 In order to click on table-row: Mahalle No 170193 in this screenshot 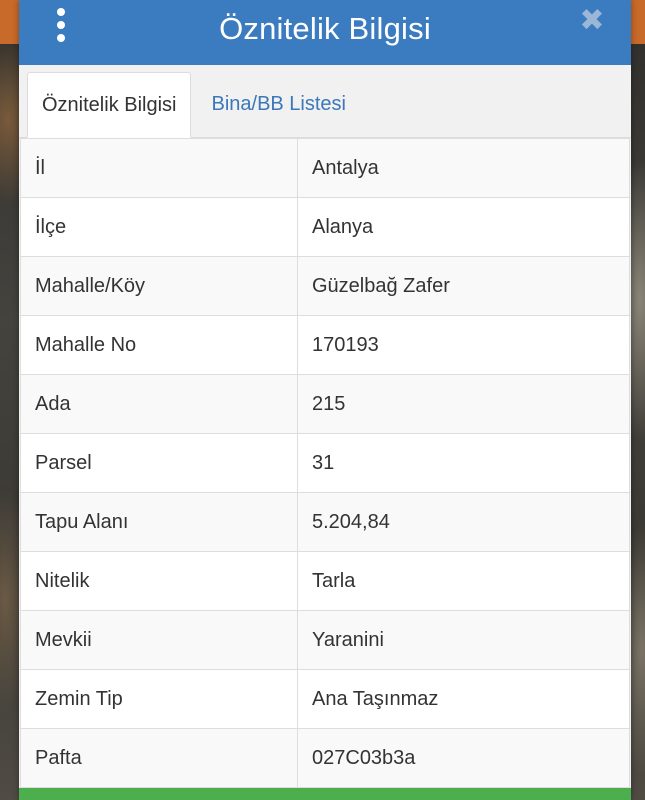, I will do `click(325, 345)`.